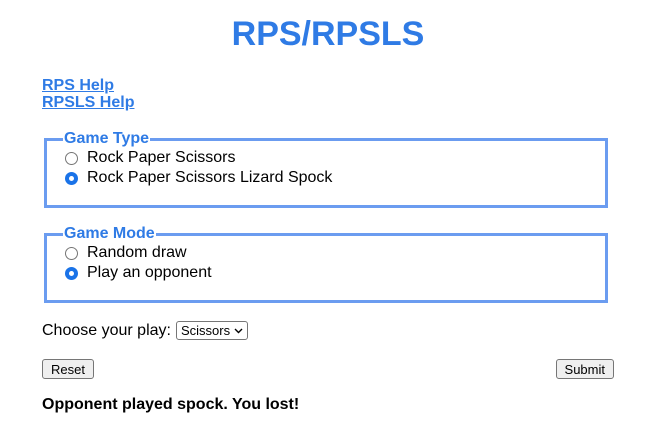 The width and height of the screenshot is (656, 446). Describe the element at coordinates (137, 252) in the screenshot. I see `game-mode-option-label: Random draw` at that location.